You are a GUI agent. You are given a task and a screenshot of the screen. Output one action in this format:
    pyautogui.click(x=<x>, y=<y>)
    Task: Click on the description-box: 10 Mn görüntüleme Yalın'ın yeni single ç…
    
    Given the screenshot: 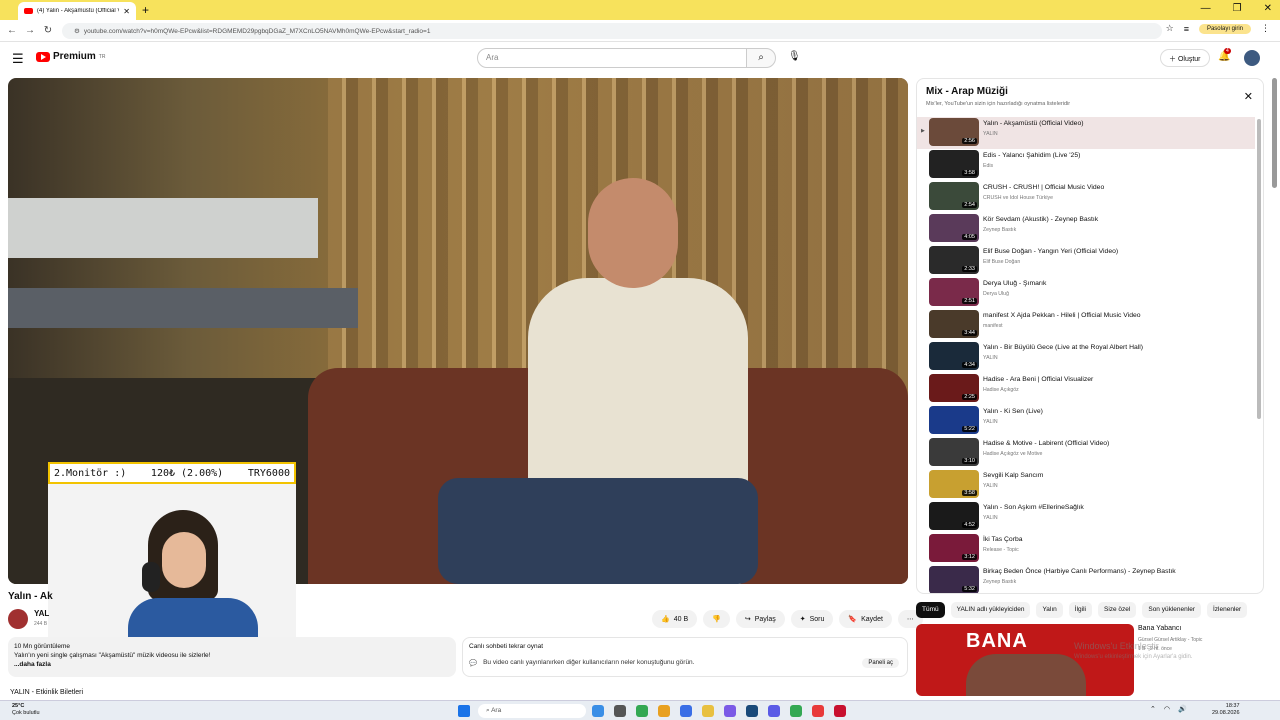 What is the action you would take?
    pyautogui.click(x=232, y=657)
    